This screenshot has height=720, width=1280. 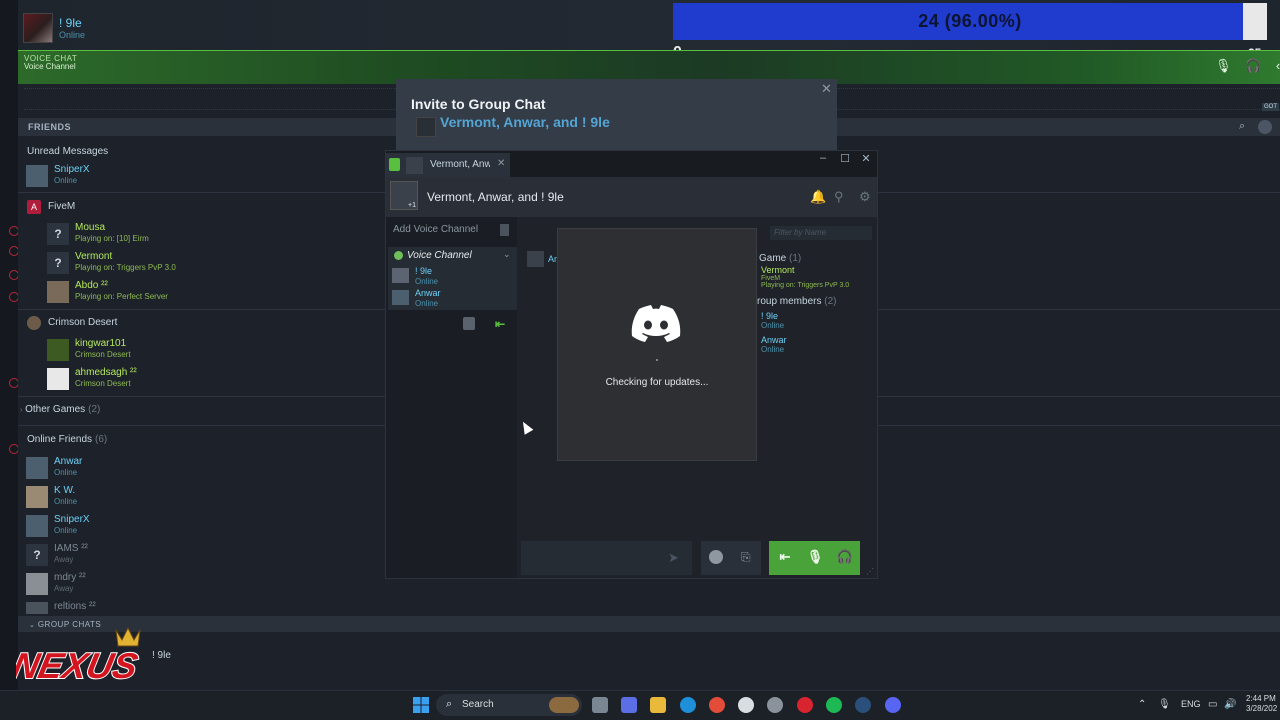 I want to click on group-avatar: +1, so click(x=404, y=195).